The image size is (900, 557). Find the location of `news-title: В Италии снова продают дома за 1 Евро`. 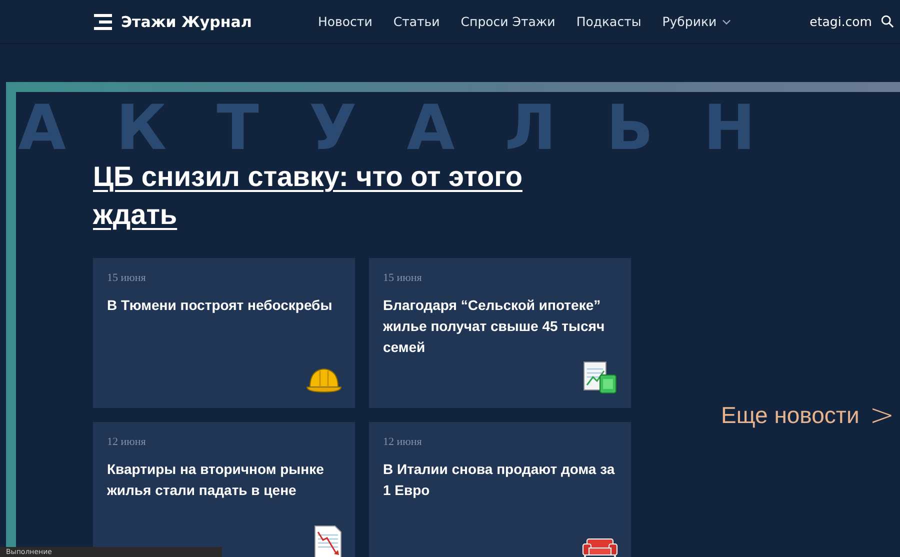

news-title: В Италии снова продают дома за 1 Евро is located at coordinates (499, 480).